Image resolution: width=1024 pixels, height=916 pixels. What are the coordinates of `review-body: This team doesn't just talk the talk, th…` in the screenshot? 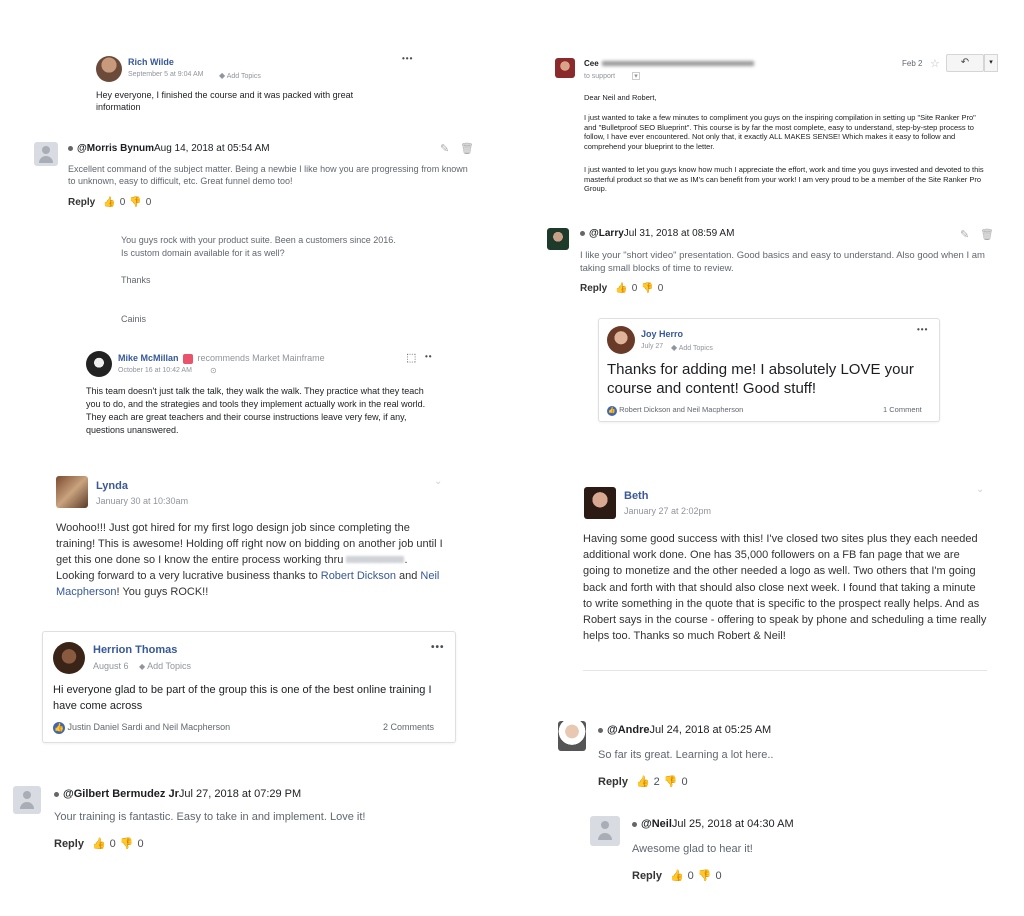 It's located at (256, 410).